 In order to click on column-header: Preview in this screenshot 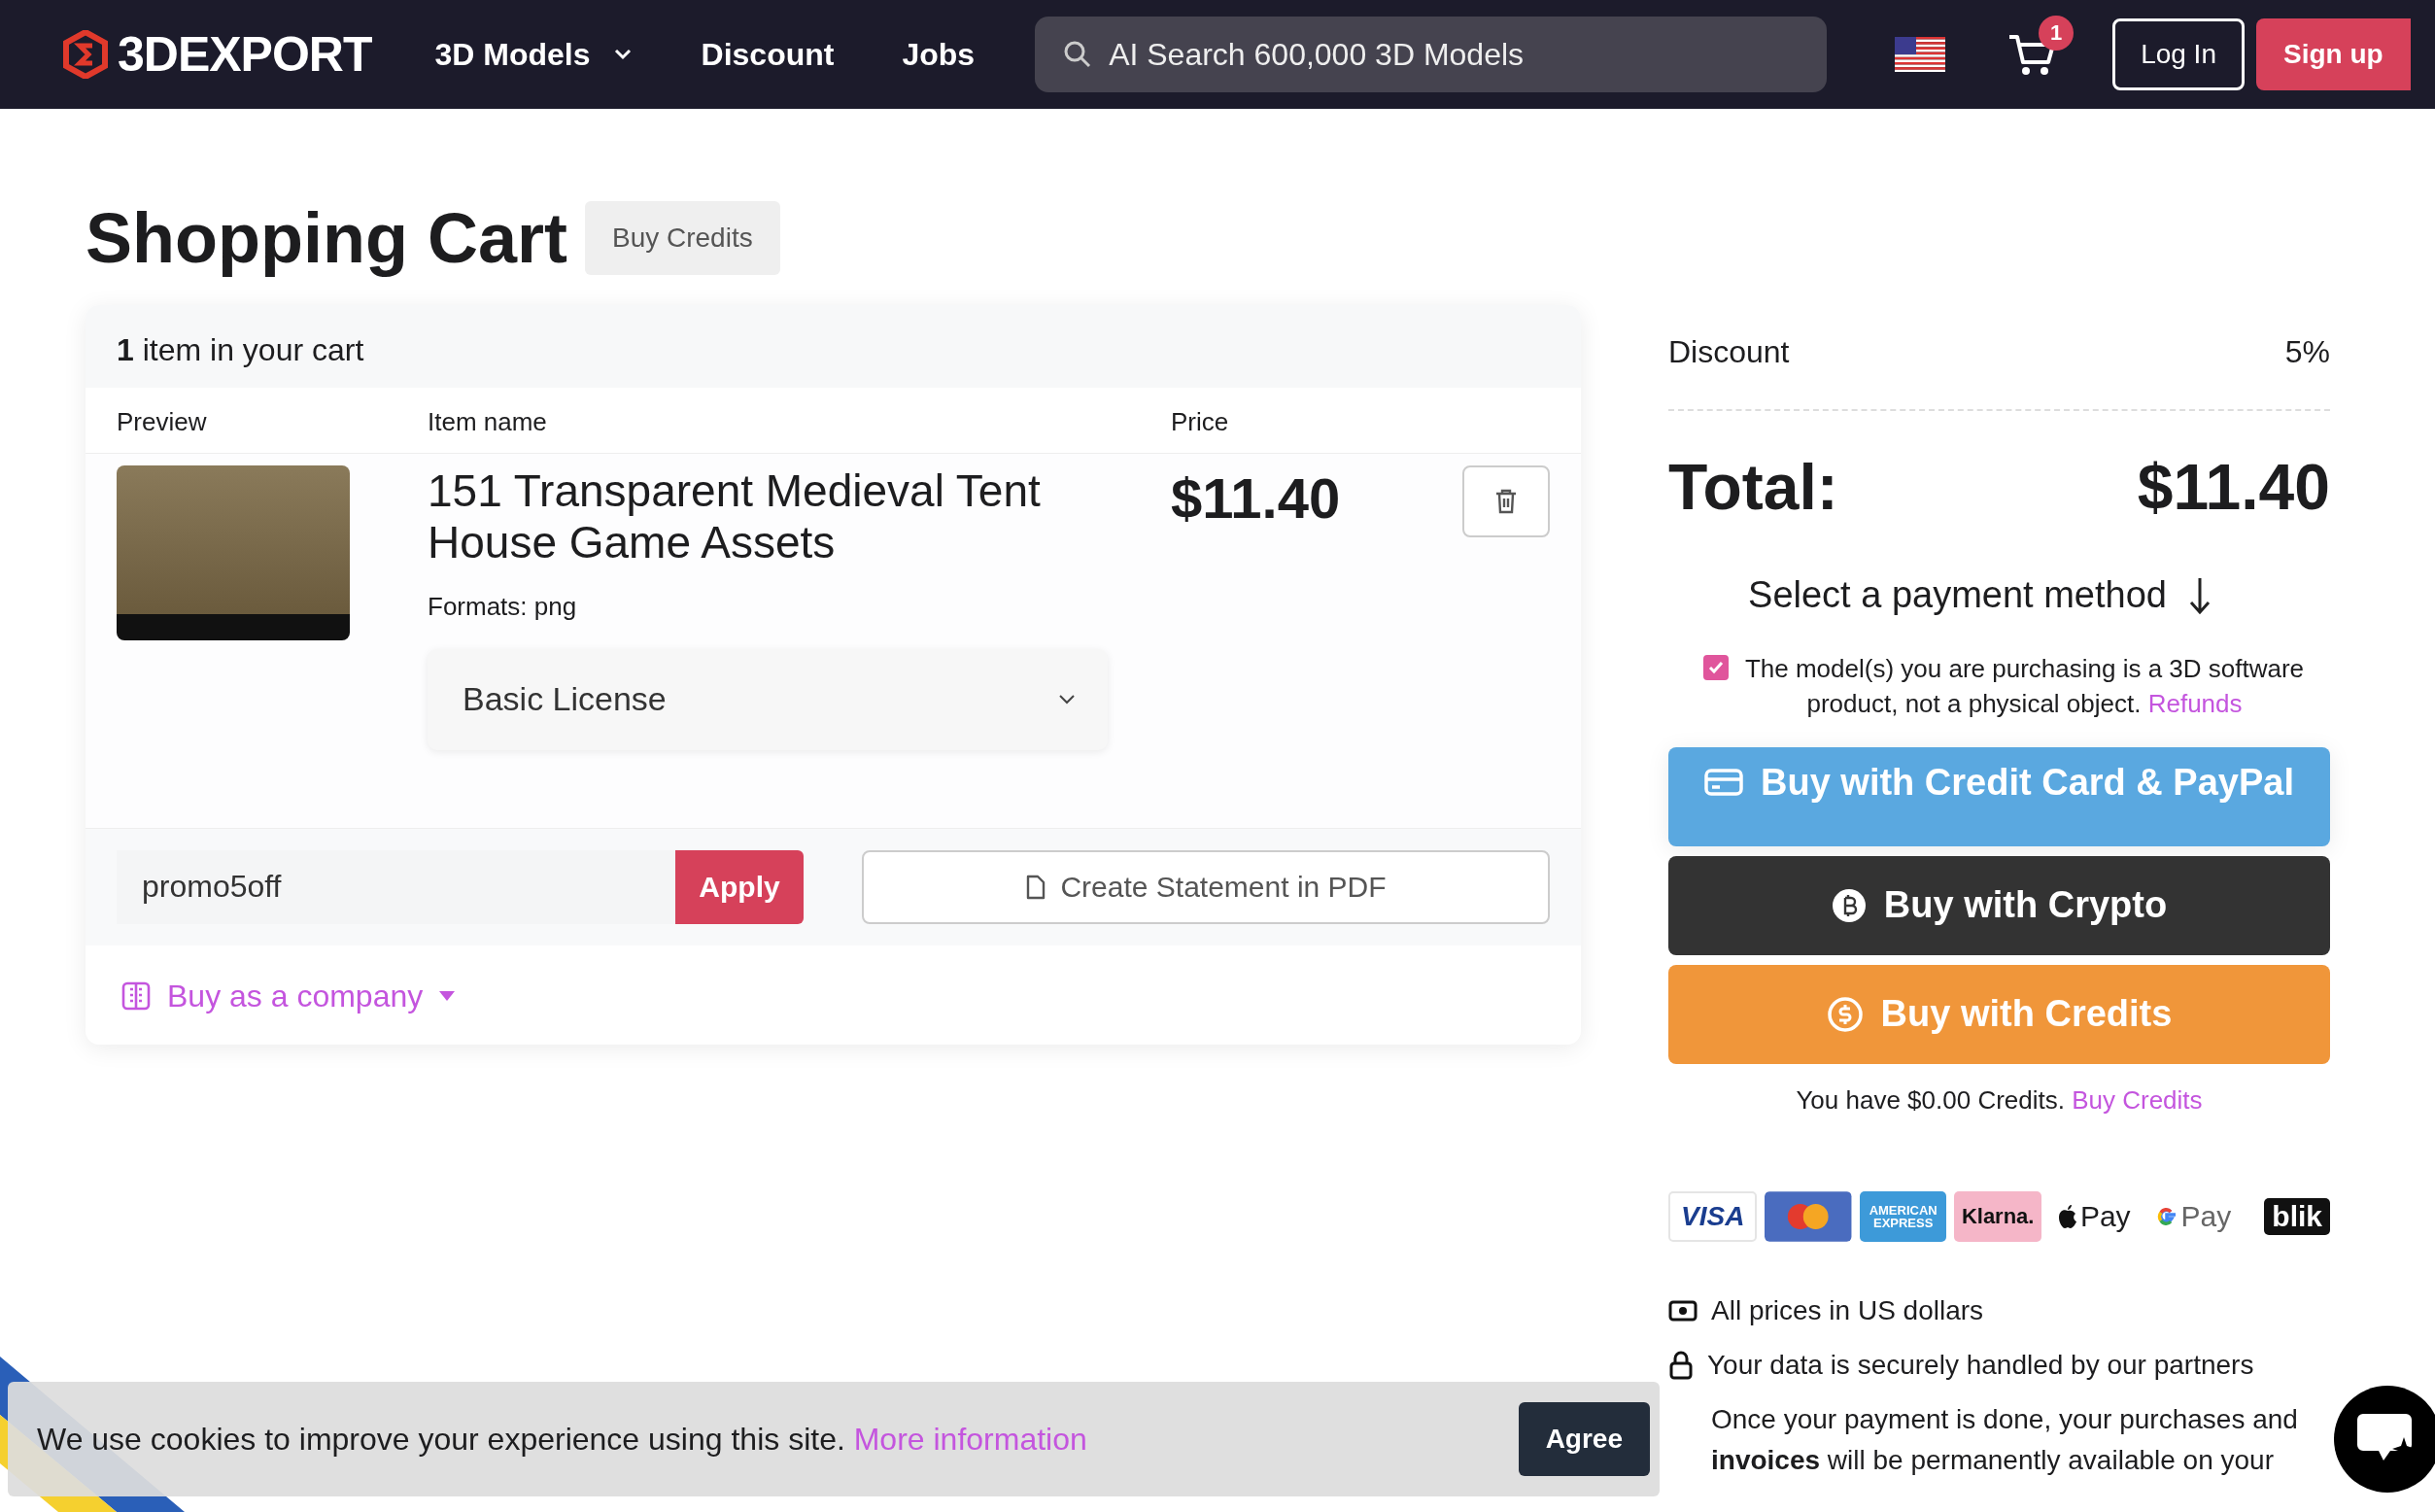, I will do `click(162, 422)`.